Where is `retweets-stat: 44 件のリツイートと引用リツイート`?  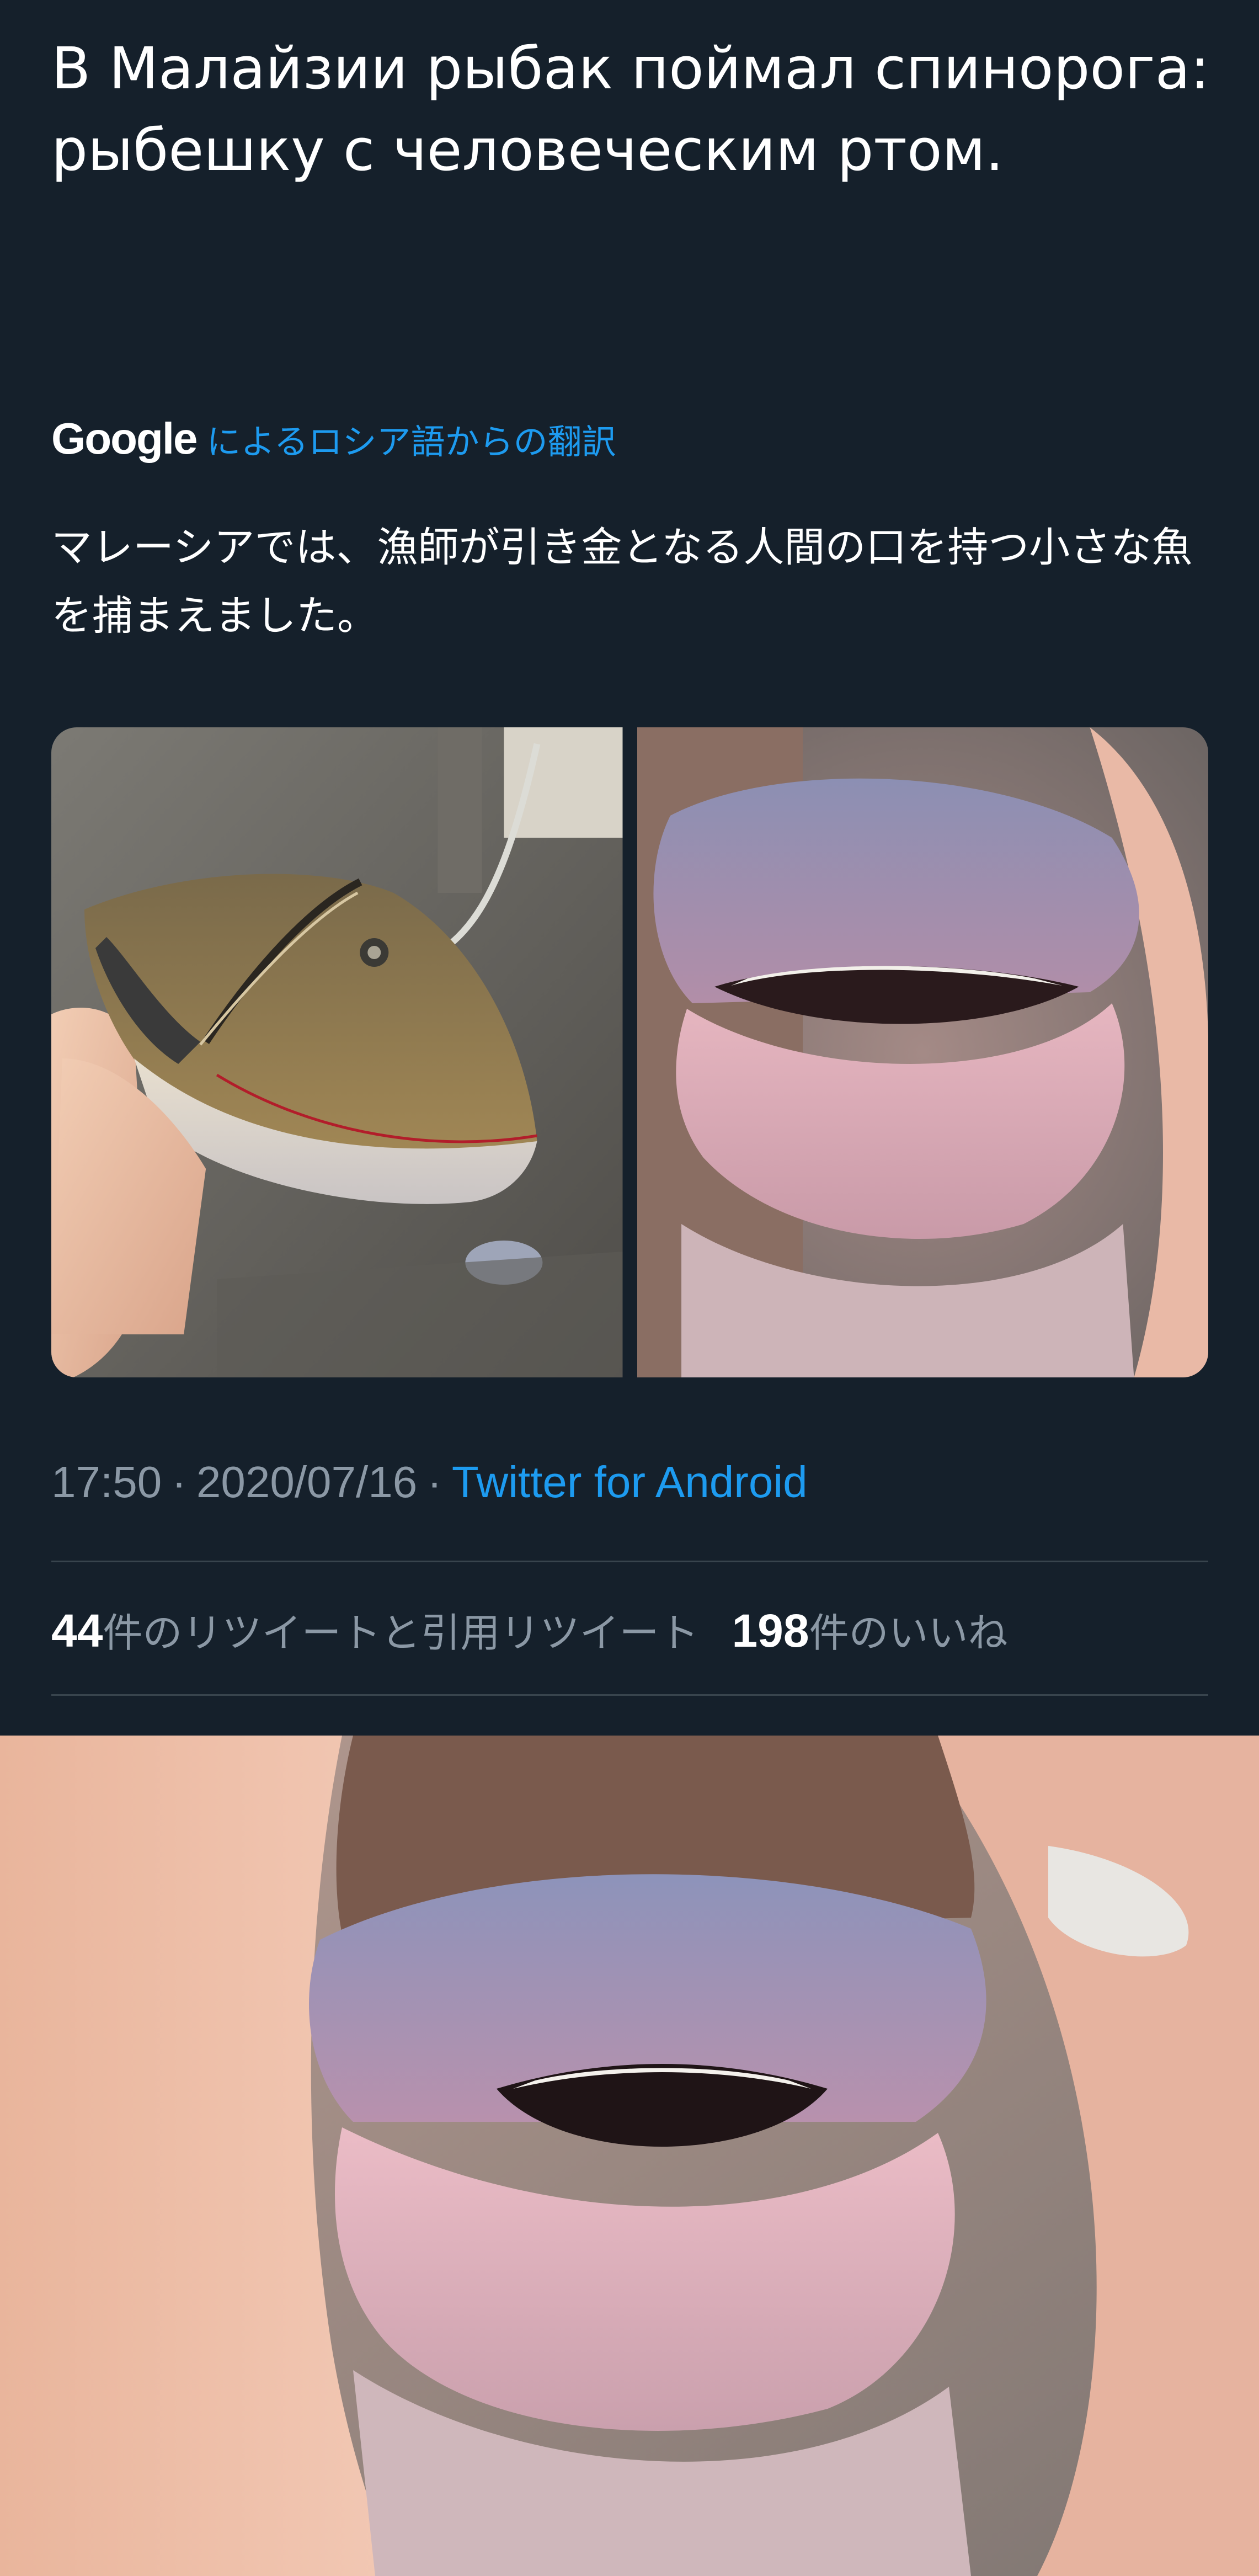
retweets-stat: 44 件のリツイートと引用リツイート is located at coordinates (374, 1629).